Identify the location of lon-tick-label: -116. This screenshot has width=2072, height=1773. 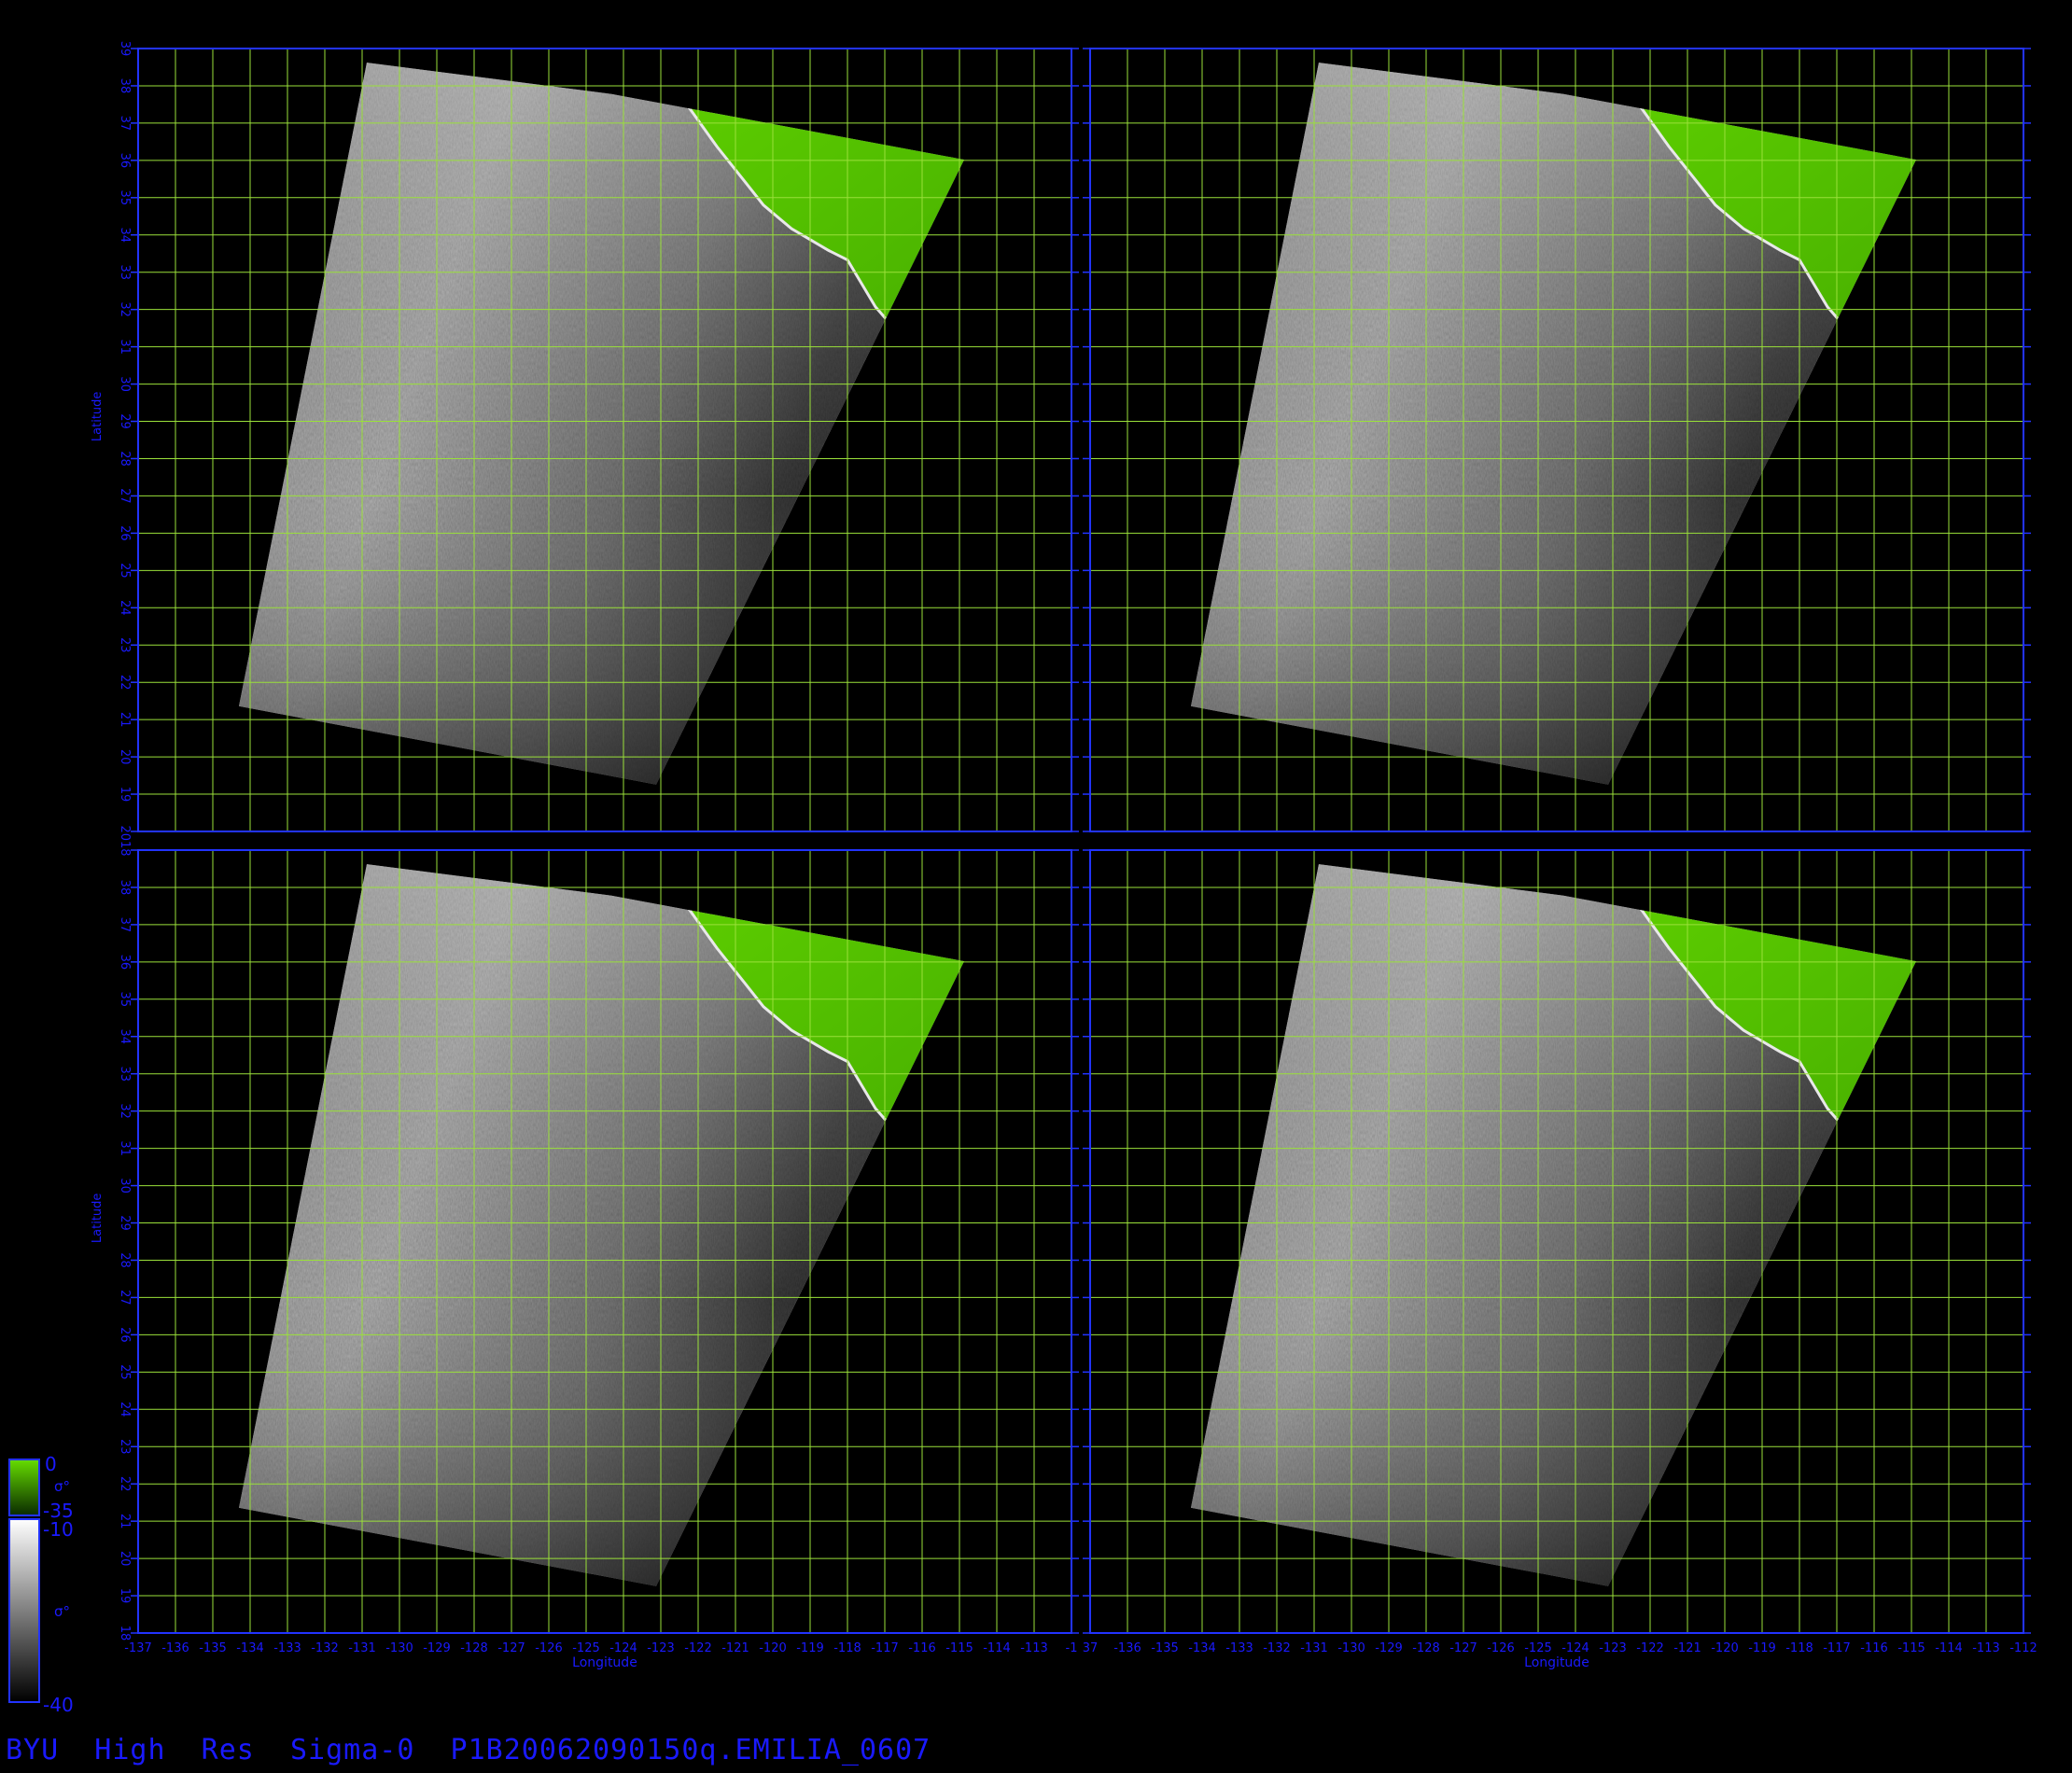
(1874, 1648).